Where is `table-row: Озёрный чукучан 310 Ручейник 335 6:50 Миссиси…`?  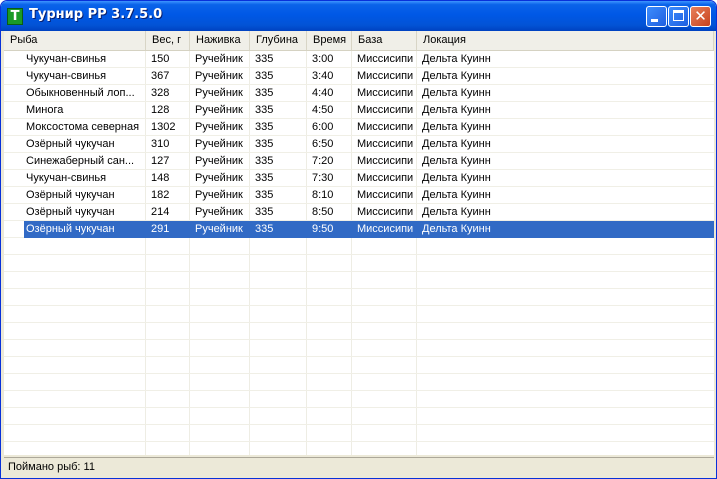 table-row: Озёрный чукучан 310 Ручейник 335 6:50 Миссиси… is located at coordinates (359, 144).